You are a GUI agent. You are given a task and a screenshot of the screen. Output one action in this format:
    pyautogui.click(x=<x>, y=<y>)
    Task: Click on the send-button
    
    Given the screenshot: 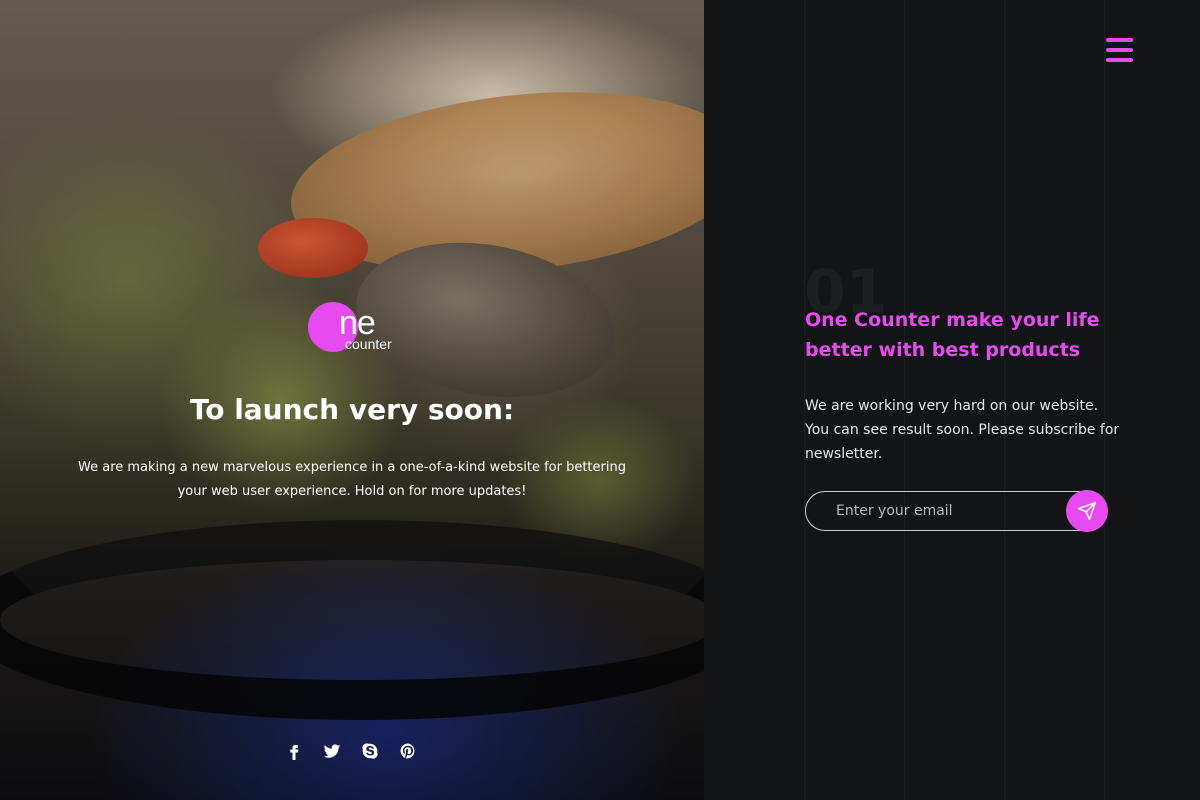 What is the action you would take?
    pyautogui.click(x=1087, y=511)
    